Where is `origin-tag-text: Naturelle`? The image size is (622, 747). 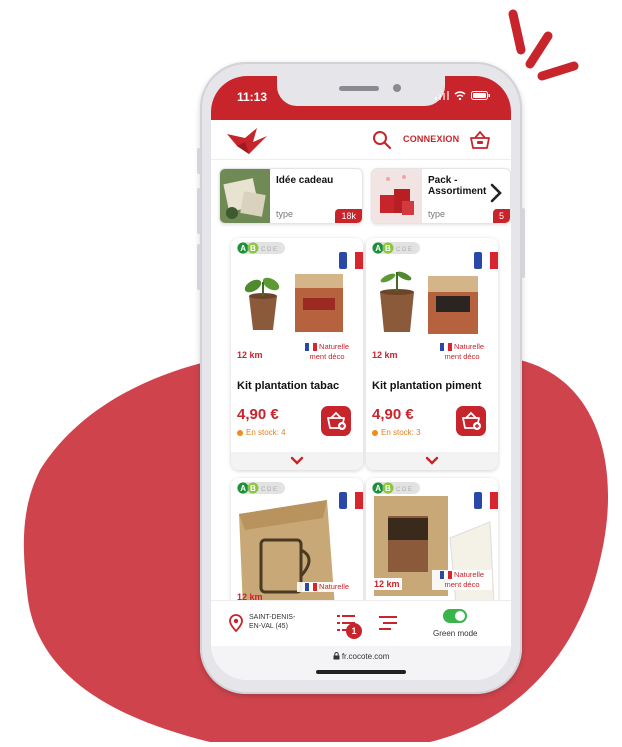 origin-tag-text: Naturelle is located at coordinates (334, 586).